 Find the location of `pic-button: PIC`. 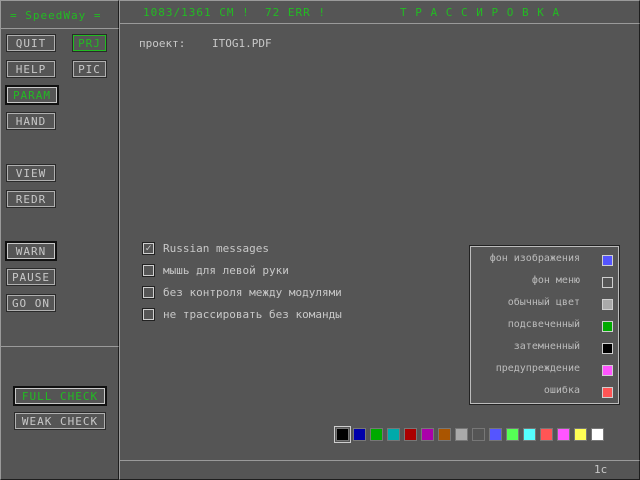

pic-button: PIC is located at coordinates (89, 69).